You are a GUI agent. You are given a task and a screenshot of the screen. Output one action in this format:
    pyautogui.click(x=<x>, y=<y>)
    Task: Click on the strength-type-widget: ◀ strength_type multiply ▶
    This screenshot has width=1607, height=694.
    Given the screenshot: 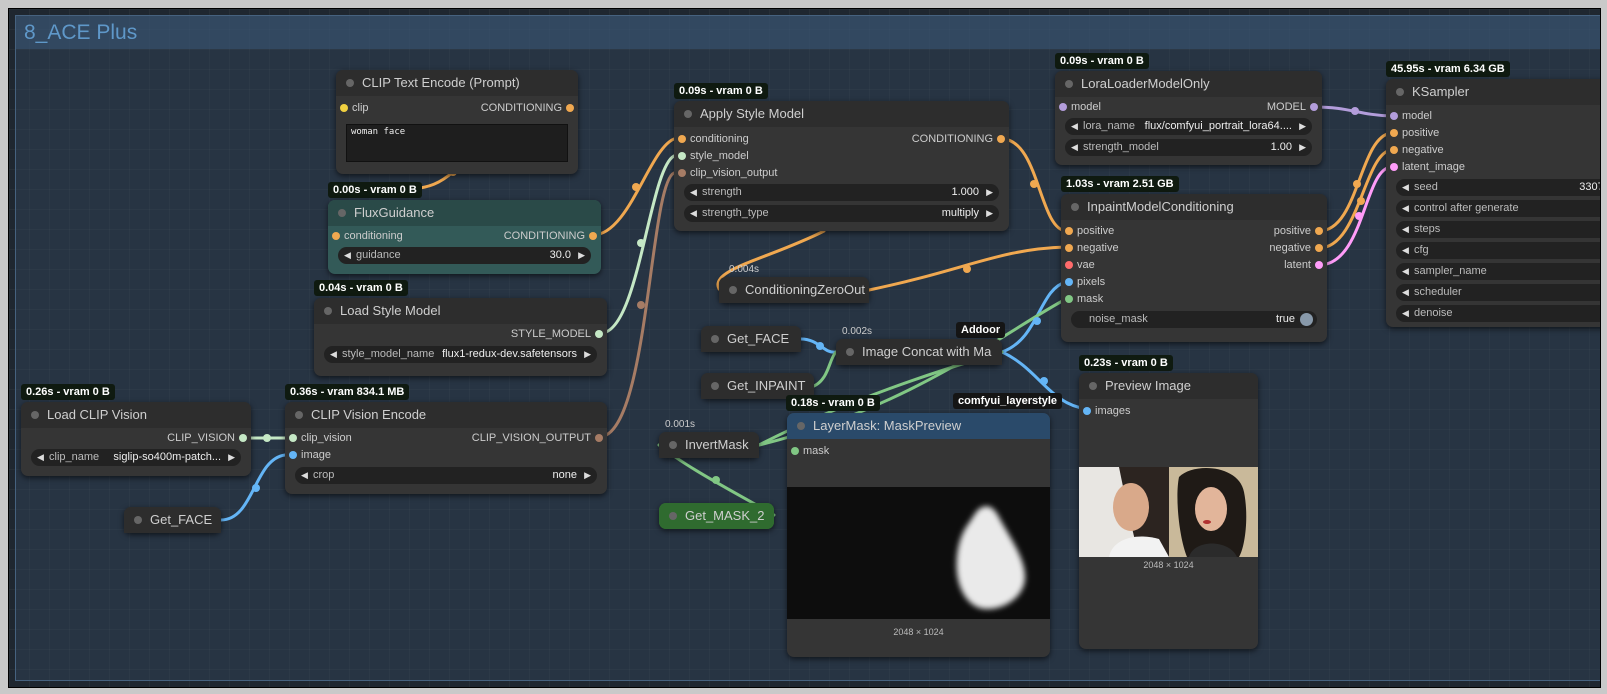 What is the action you would take?
    pyautogui.click(x=841, y=213)
    